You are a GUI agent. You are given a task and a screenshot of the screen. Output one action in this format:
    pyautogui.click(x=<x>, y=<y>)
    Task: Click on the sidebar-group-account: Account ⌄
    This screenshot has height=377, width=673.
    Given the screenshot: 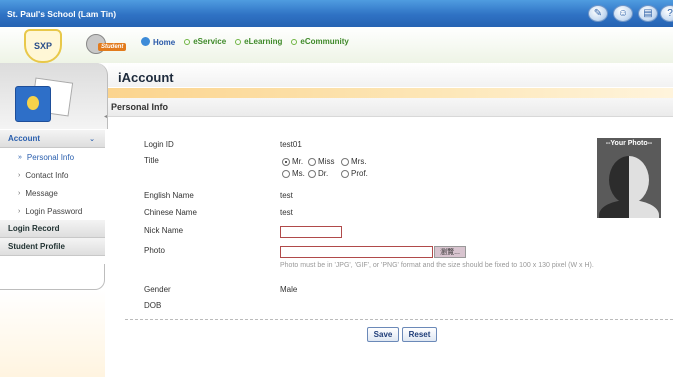 What is the action you would take?
    pyautogui.click(x=52, y=139)
    